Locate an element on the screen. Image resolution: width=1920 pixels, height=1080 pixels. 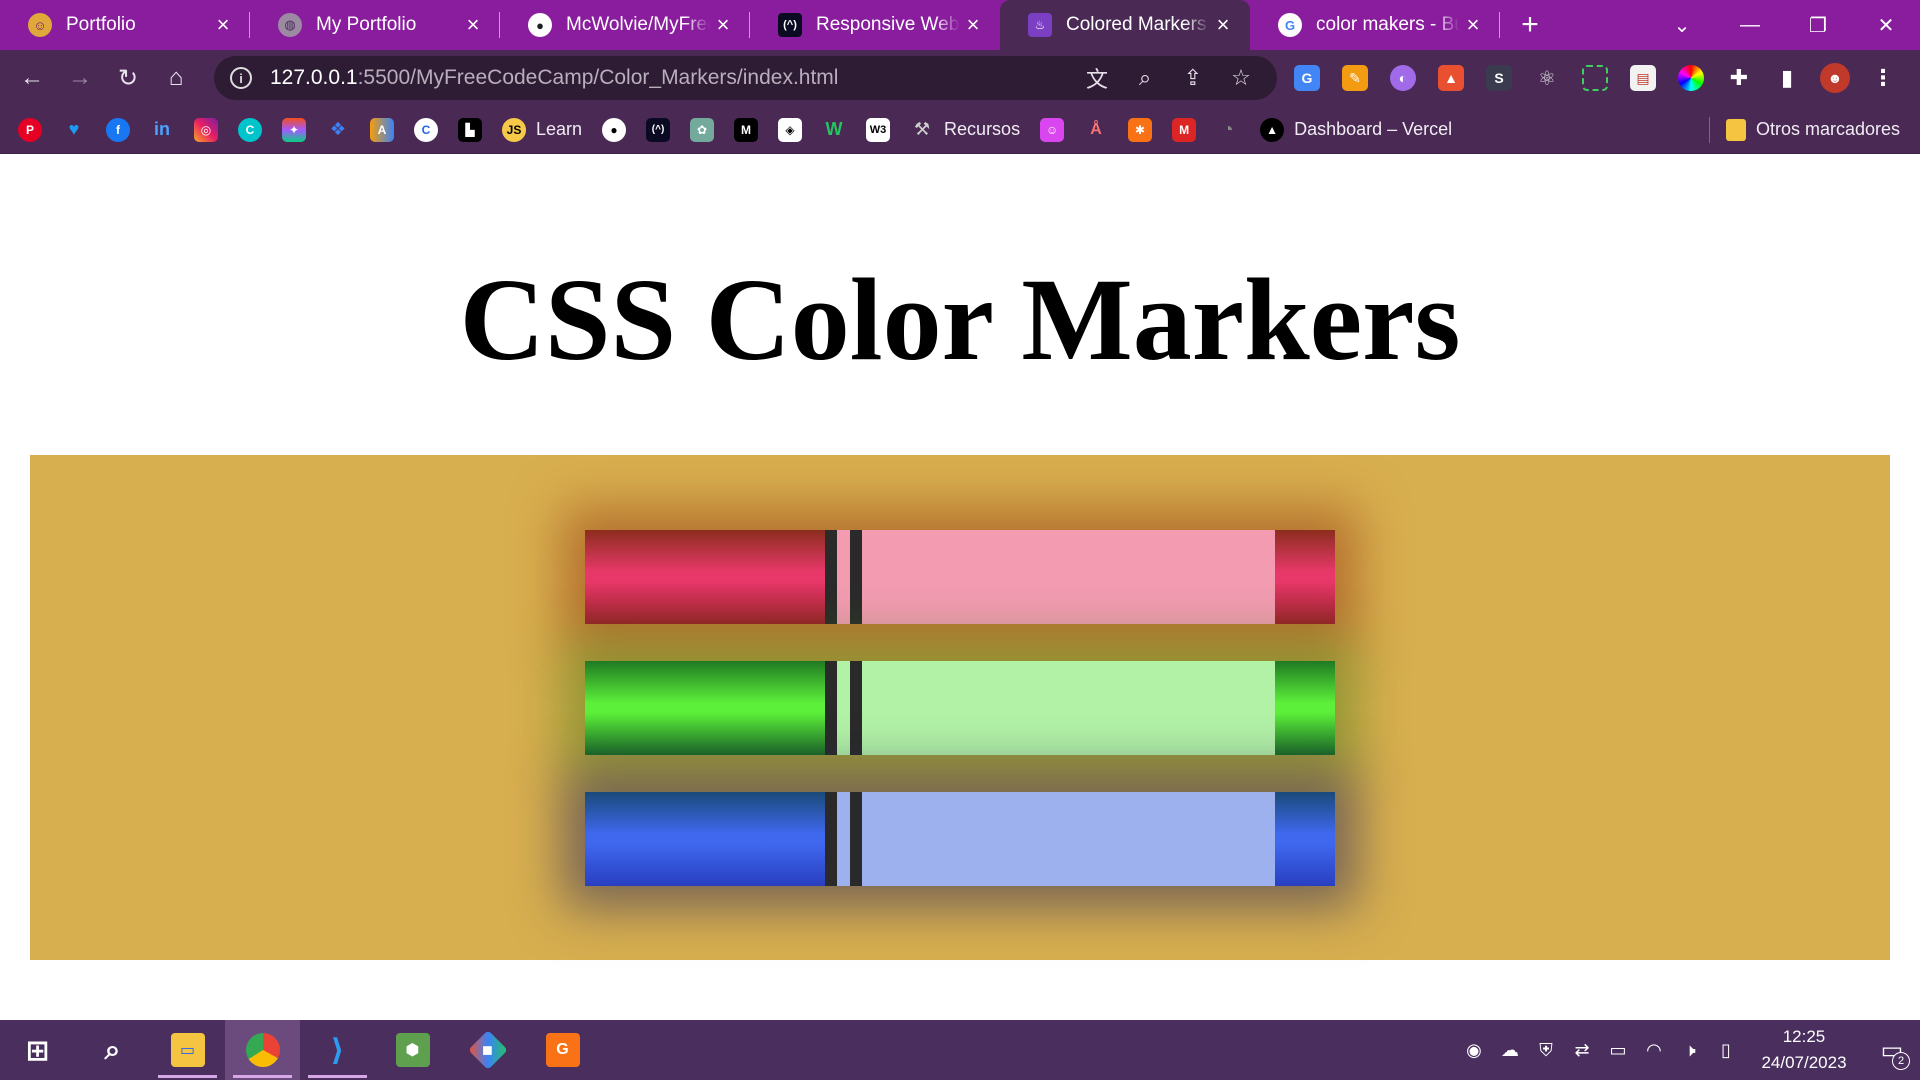
taskbar-file-explorer: ▭ is located at coordinates (187, 1050).